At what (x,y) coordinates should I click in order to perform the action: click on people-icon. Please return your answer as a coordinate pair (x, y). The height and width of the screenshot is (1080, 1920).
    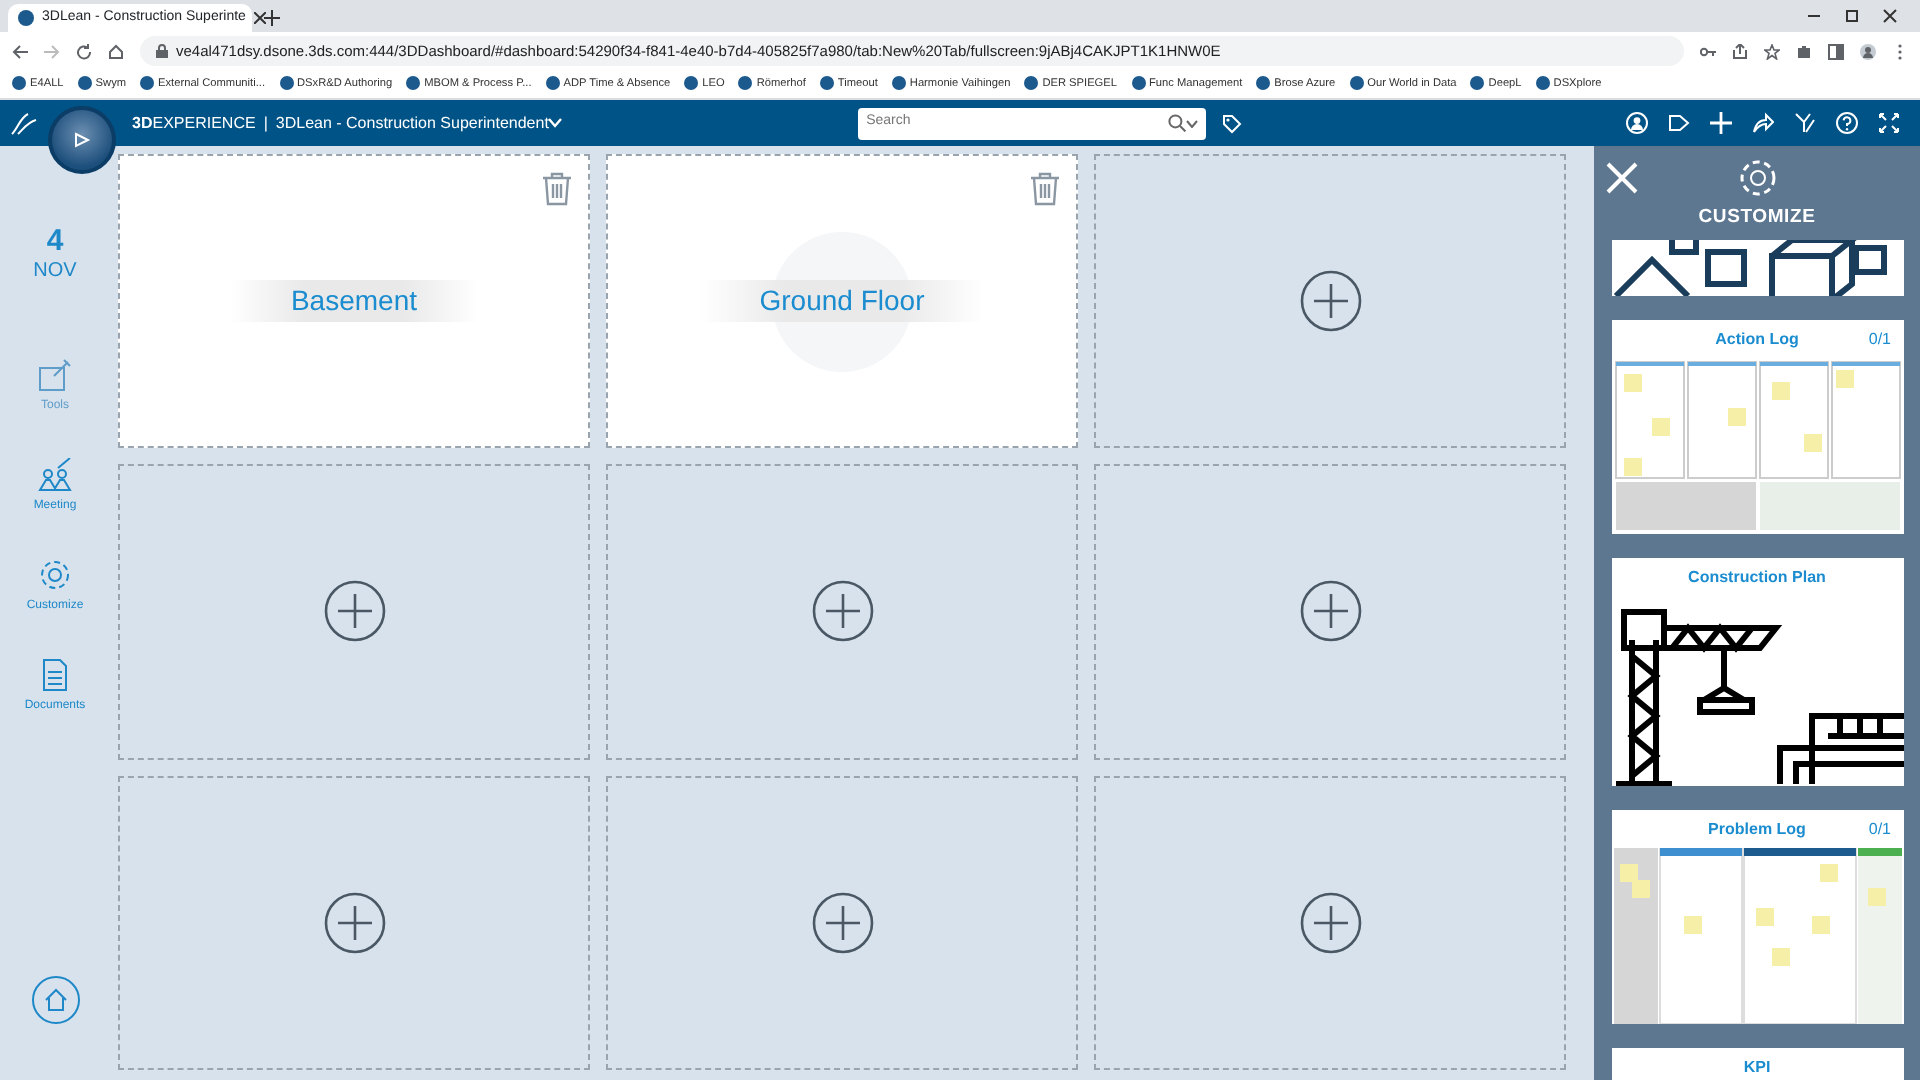
    Looking at the image, I should click on (54, 475).